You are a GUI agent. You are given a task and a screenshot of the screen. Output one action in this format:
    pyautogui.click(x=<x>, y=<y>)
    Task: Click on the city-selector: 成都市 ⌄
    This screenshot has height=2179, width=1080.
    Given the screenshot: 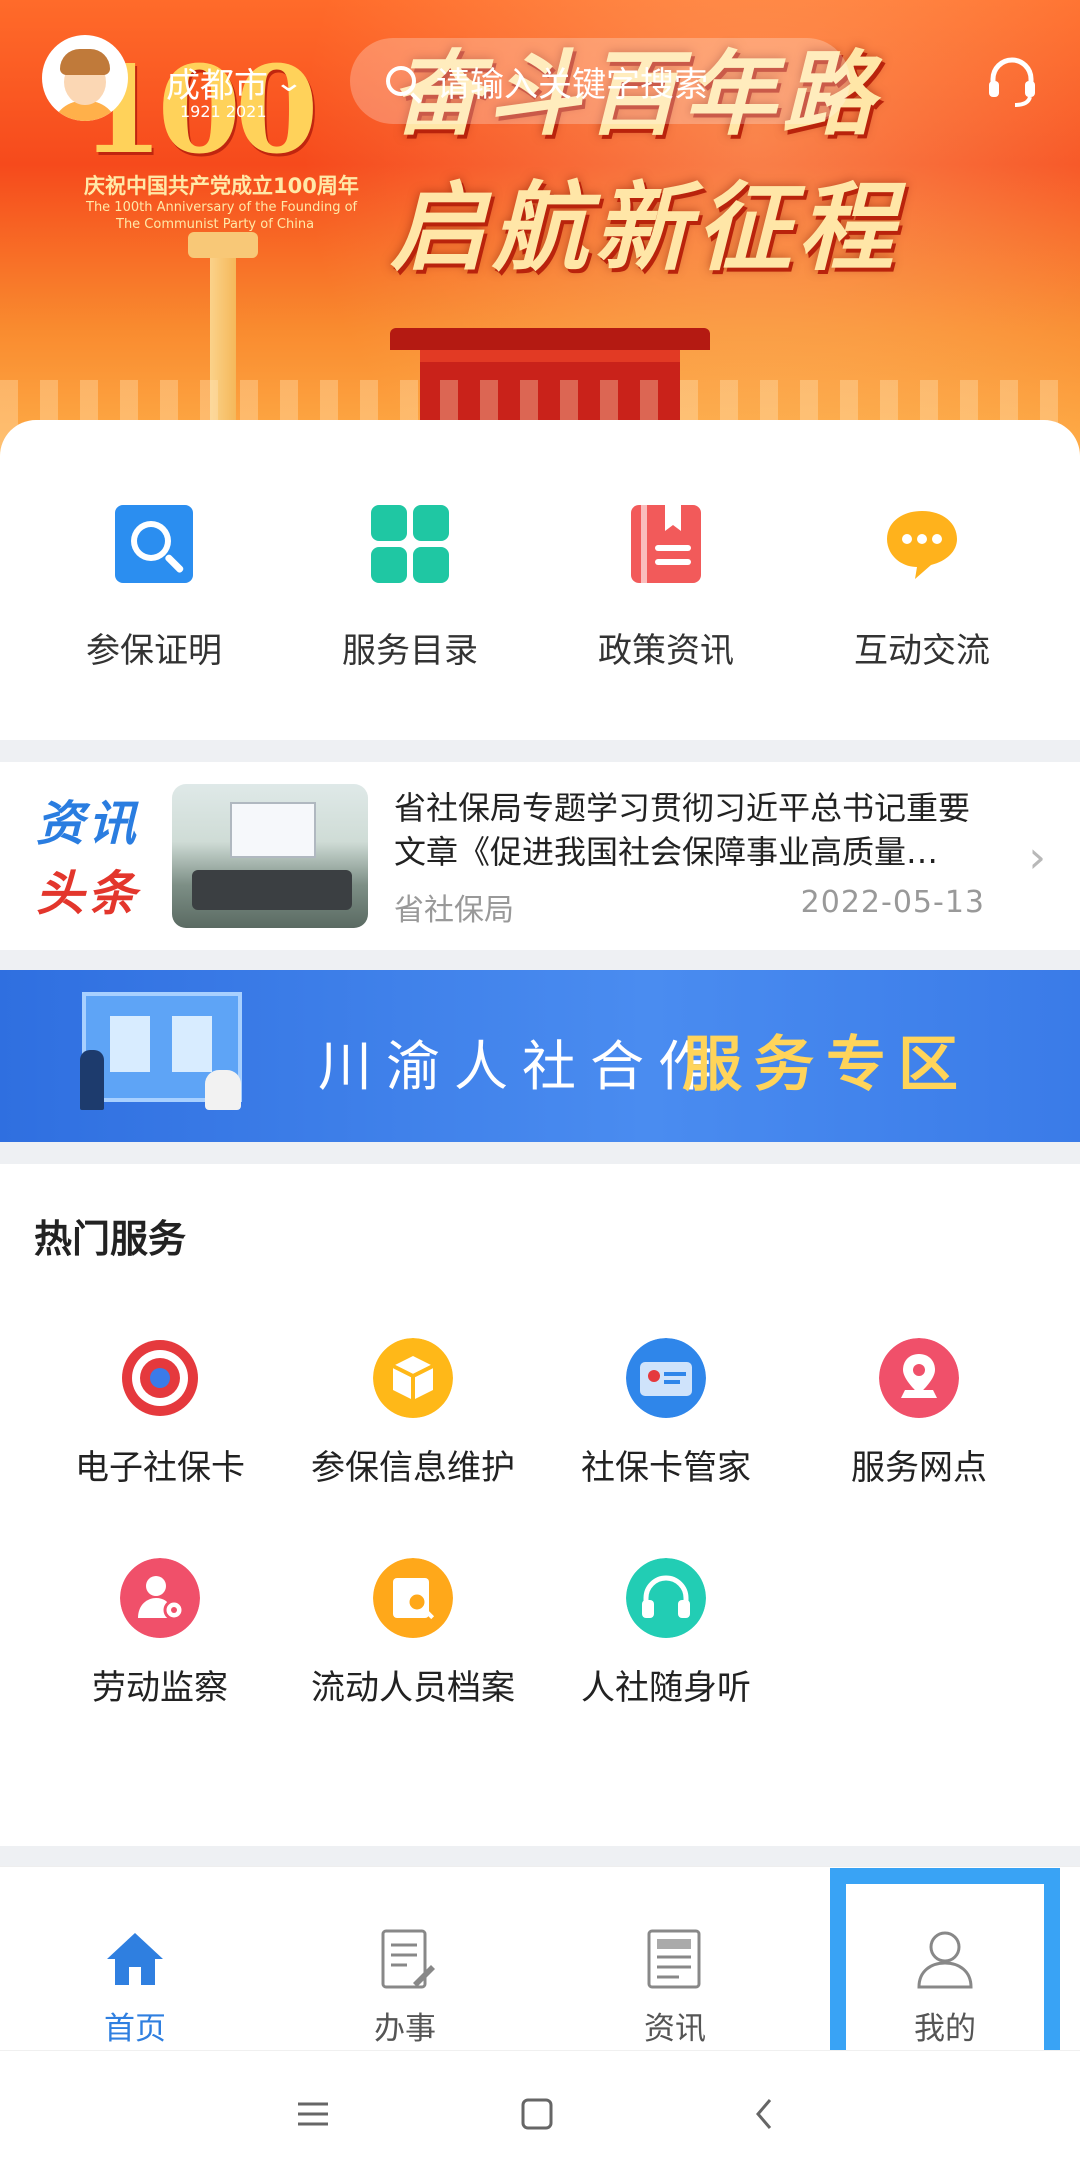 What is the action you would take?
    pyautogui.click(x=235, y=82)
    